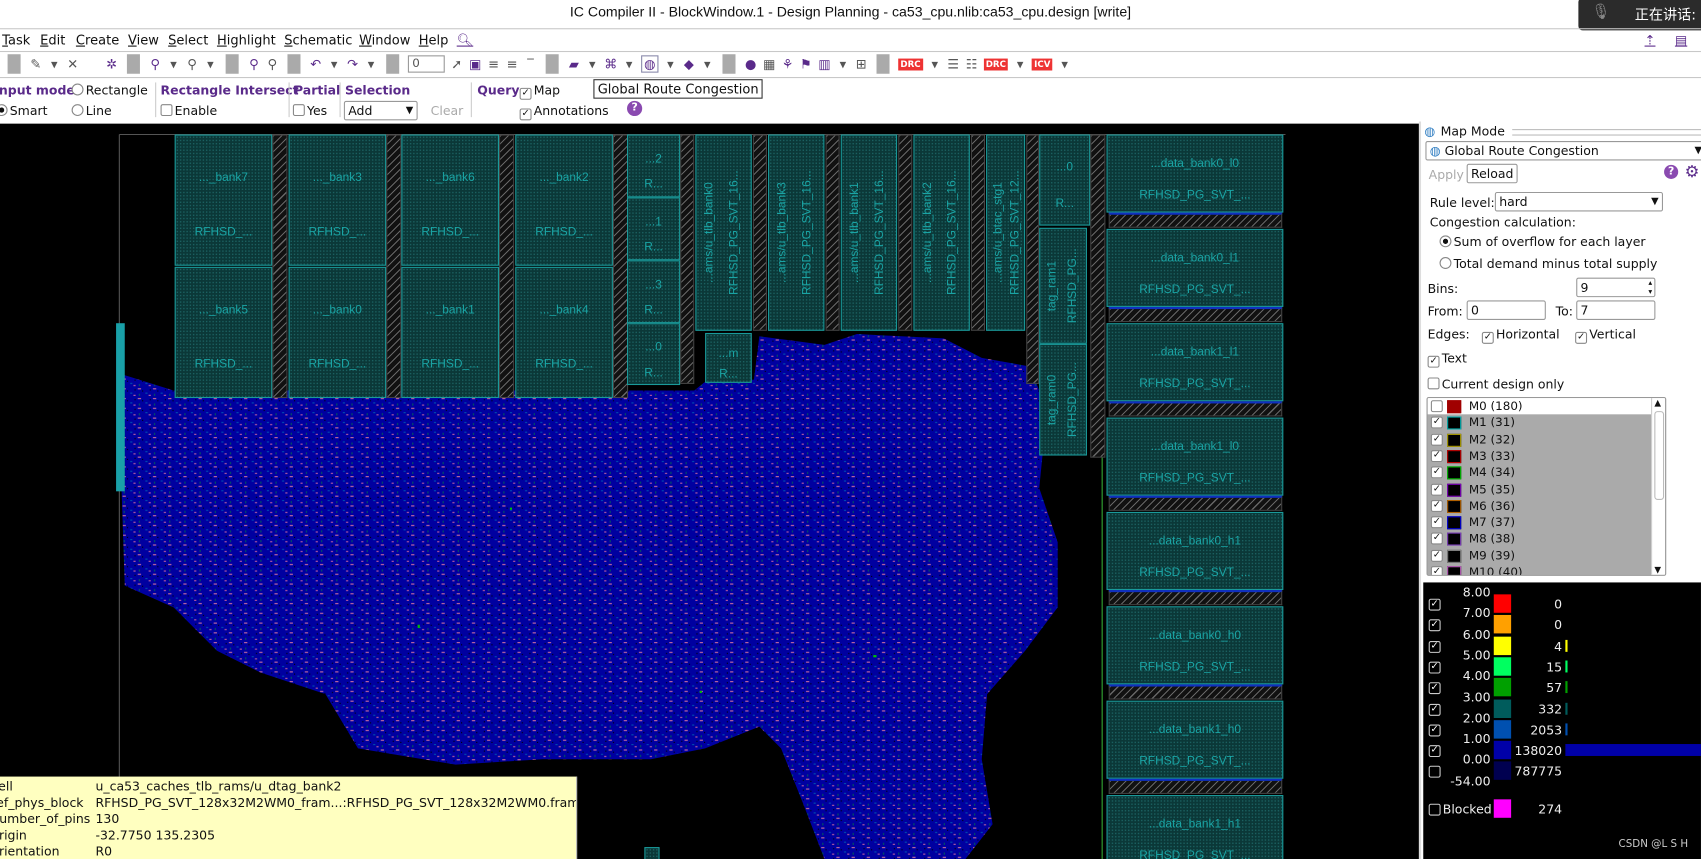  I want to click on pin-icon: ●, so click(750, 63).